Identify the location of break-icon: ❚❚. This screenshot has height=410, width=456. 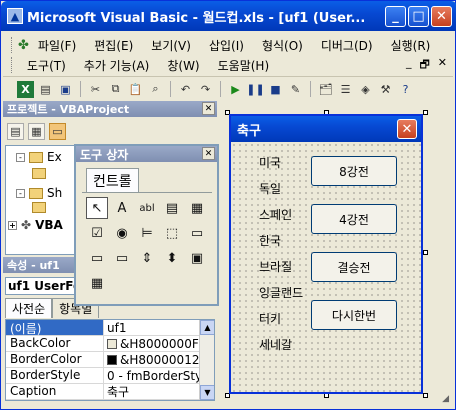
(255, 89).